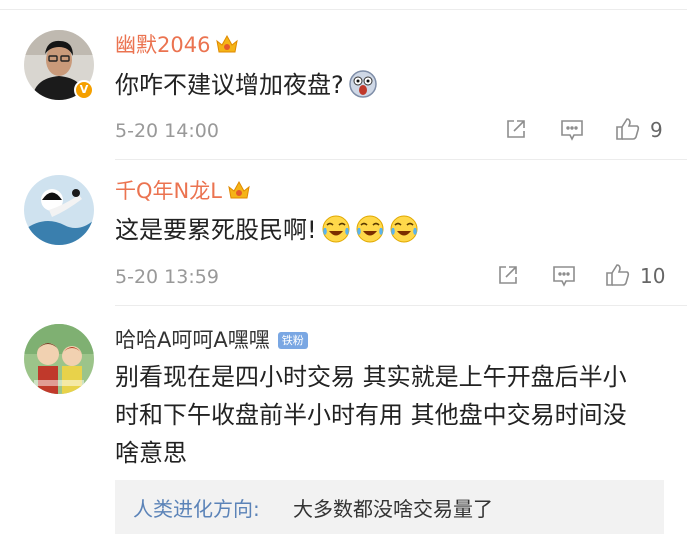 The height and width of the screenshot is (553, 687). I want to click on comment-text-content: 这是要累死股民啊!, so click(216, 230).